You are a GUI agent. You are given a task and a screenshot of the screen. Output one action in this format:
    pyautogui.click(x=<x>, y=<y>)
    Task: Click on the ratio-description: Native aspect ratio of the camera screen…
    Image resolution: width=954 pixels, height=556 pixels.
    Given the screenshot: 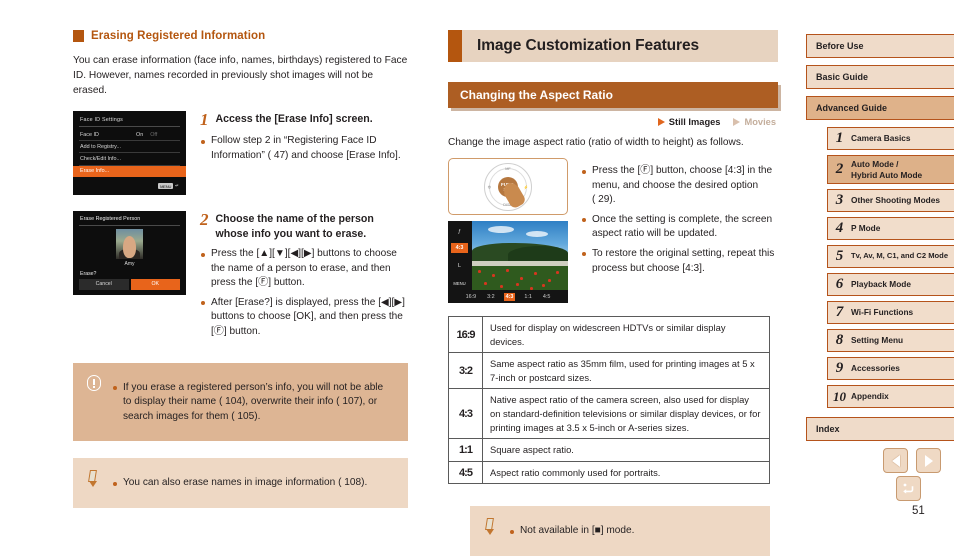 What is the action you would take?
    pyautogui.click(x=626, y=414)
    